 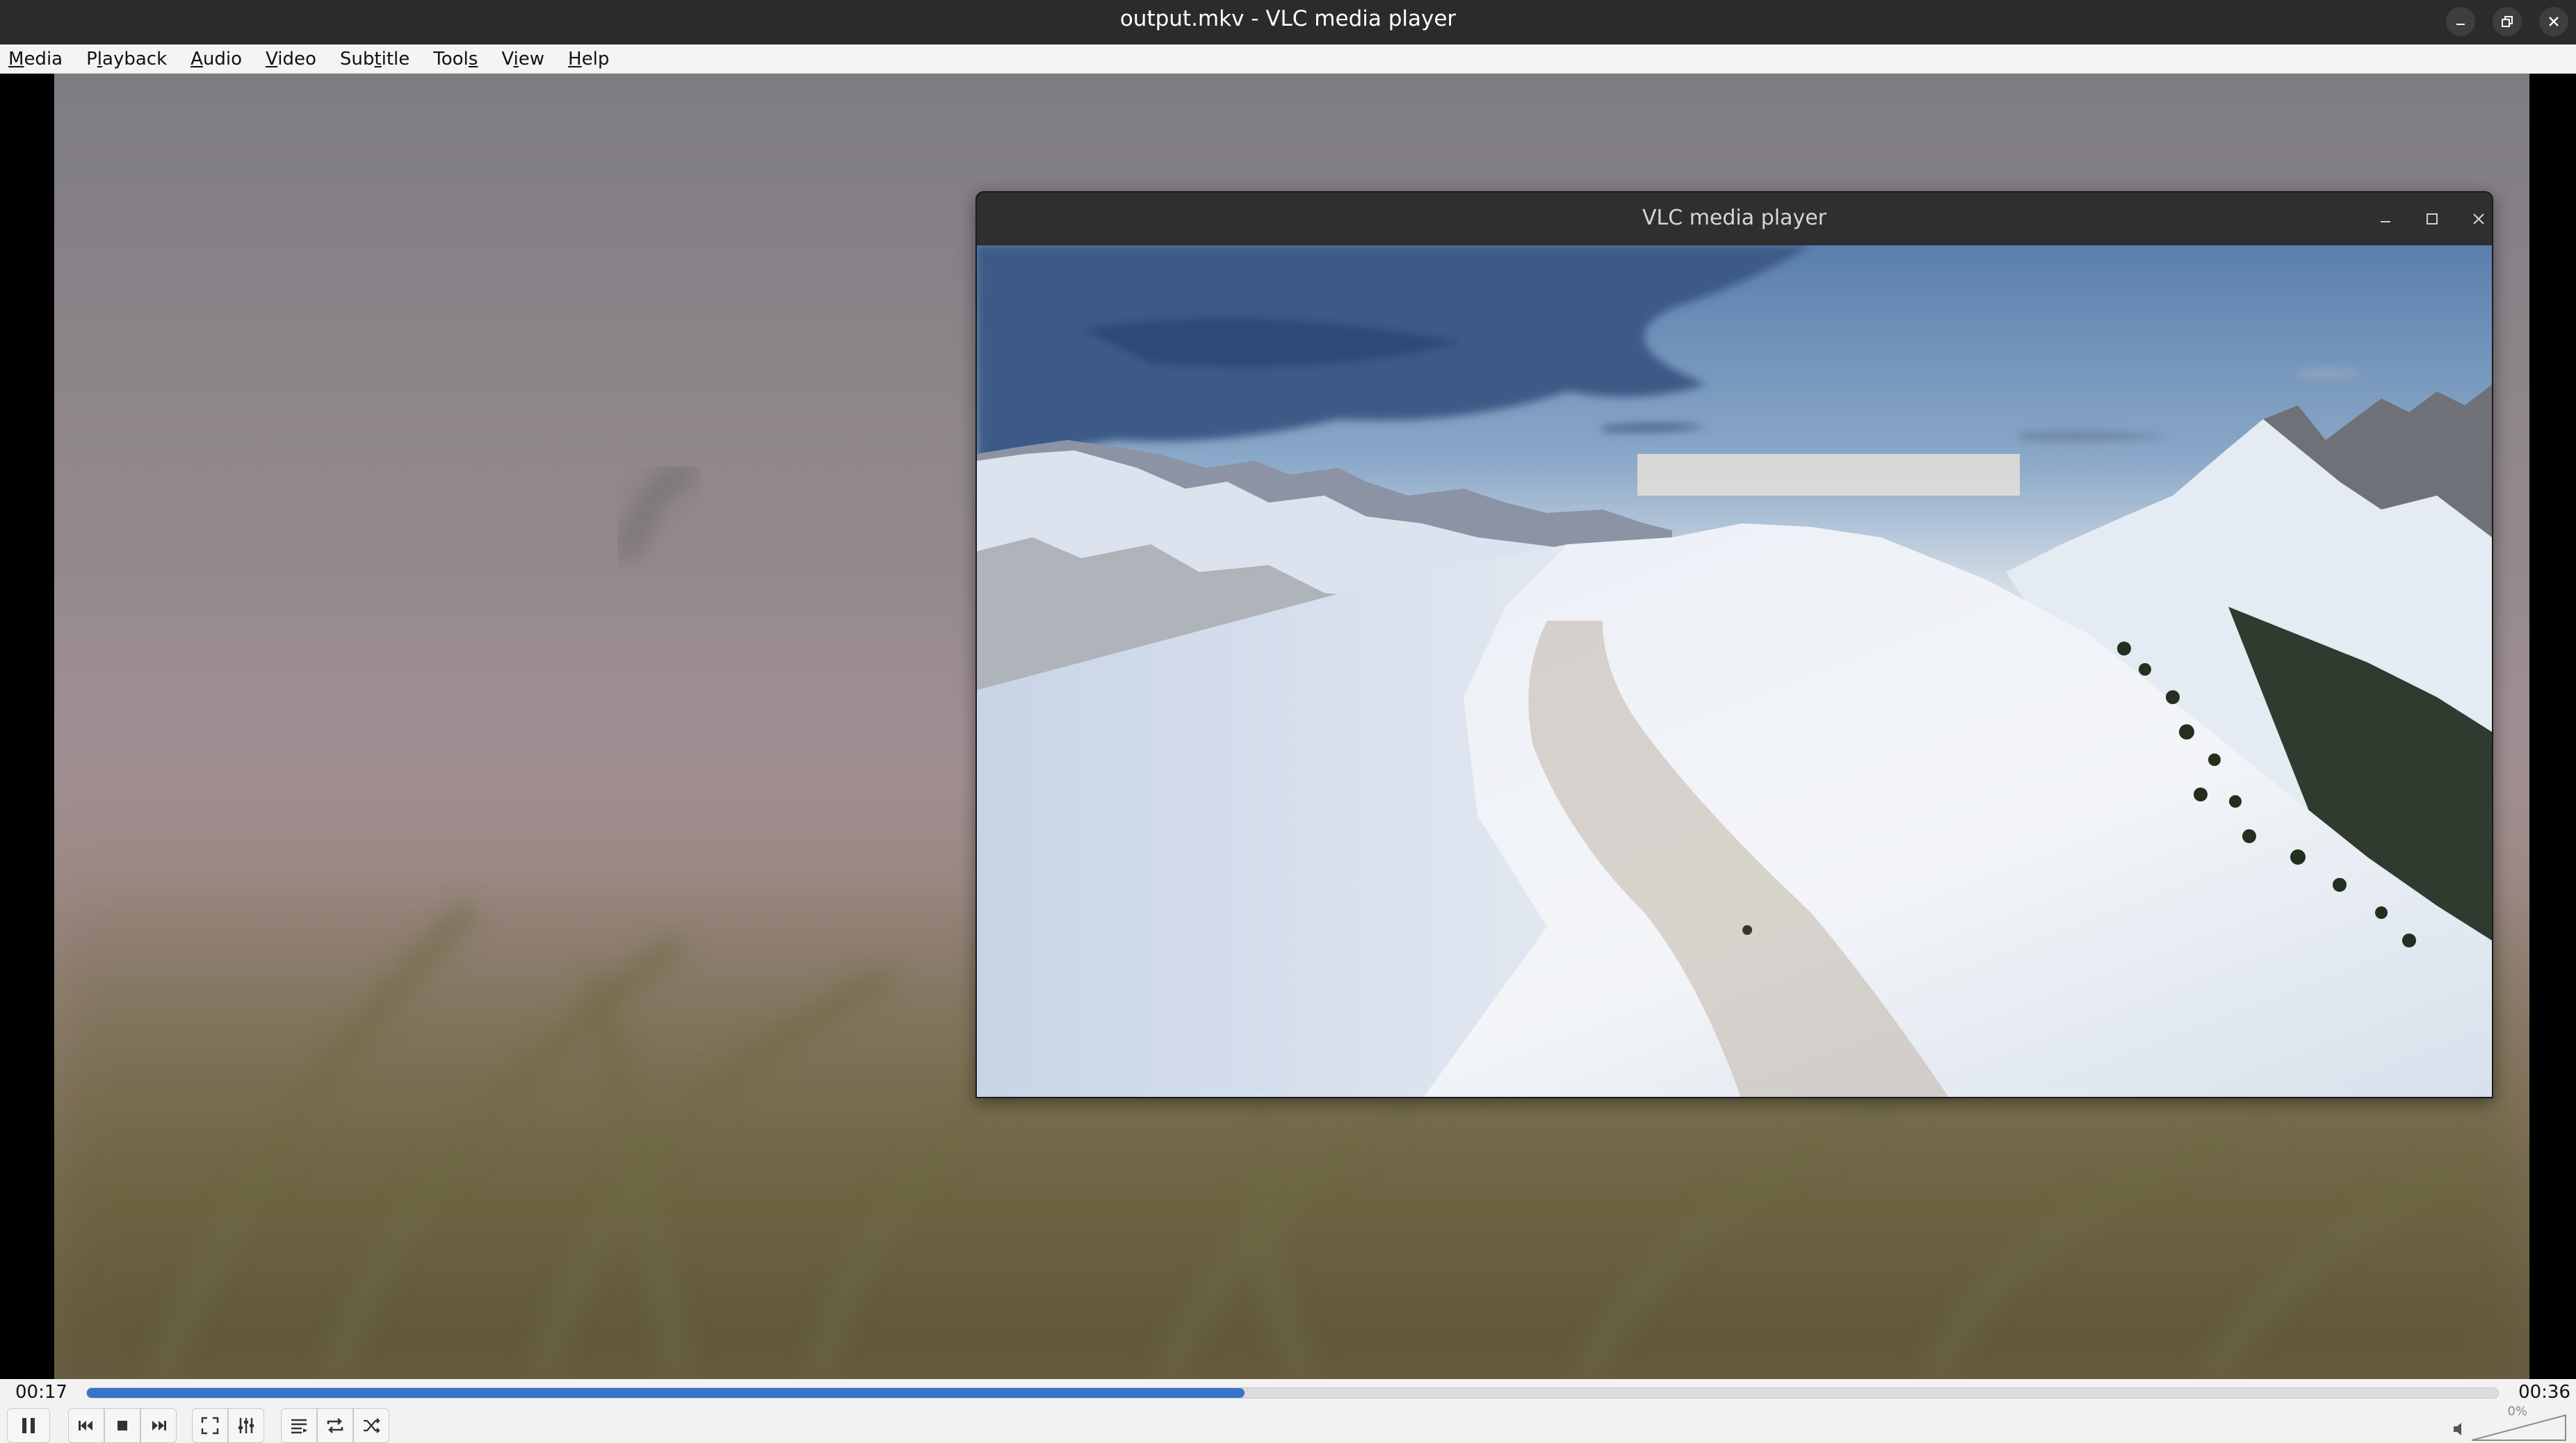 I want to click on fullscreen-icon, so click(x=210, y=1426).